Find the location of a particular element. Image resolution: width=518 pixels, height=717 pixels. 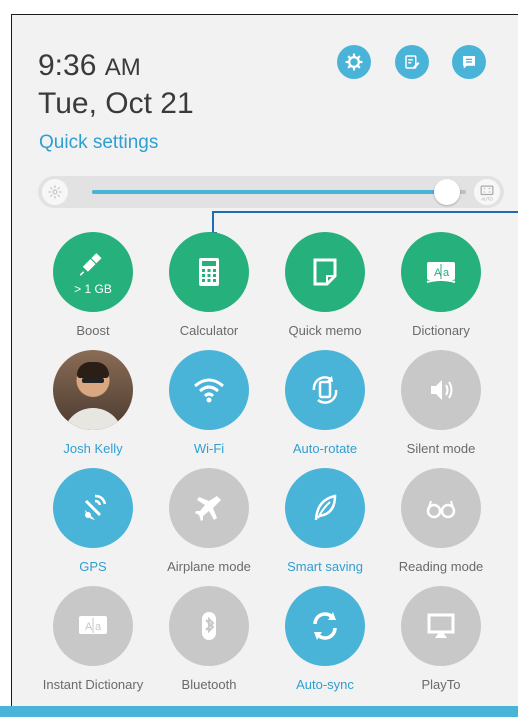

quick-settings-link: Quick settings is located at coordinates (98, 143).